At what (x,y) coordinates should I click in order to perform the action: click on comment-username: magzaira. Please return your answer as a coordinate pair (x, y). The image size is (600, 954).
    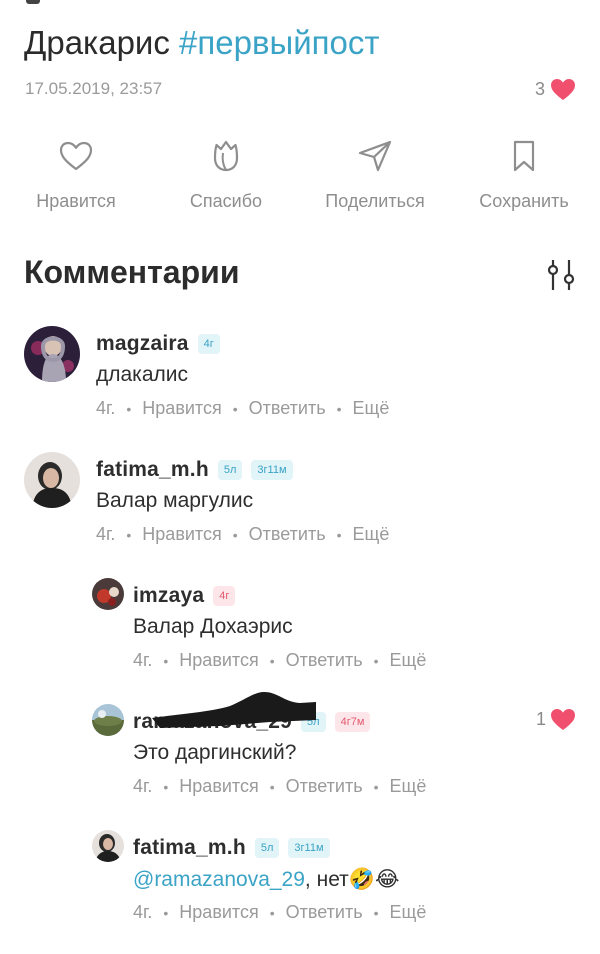
    Looking at the image, I should click on (142, 344).